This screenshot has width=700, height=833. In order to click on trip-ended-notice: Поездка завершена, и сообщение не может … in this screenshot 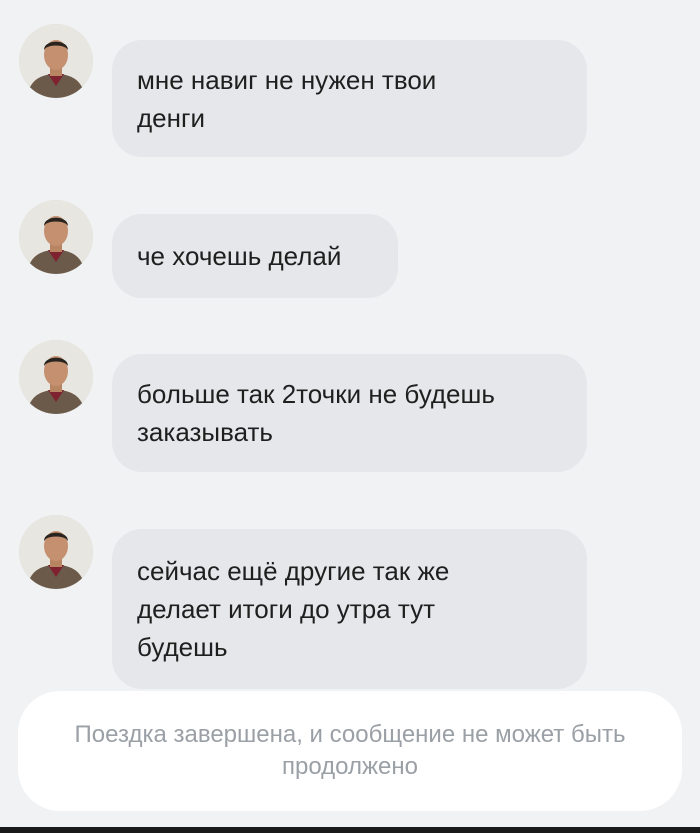, I will do `click(350, 751)`.